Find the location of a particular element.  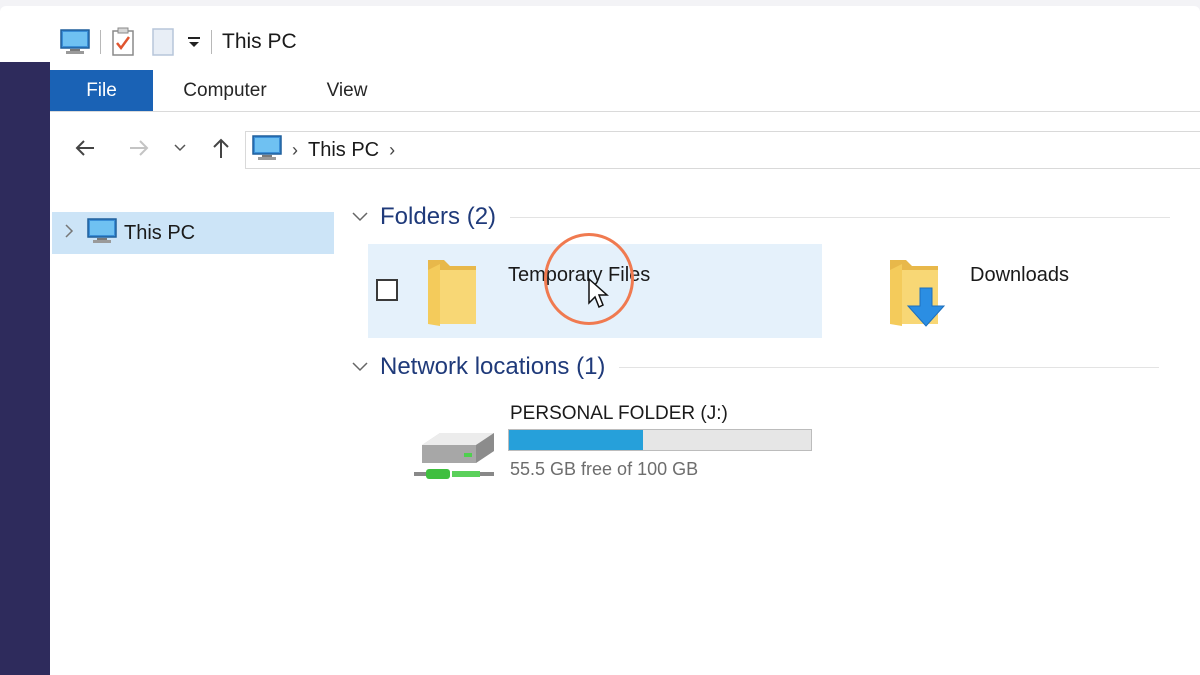

forward-arrow-icon is located at coordinates (139, 148).